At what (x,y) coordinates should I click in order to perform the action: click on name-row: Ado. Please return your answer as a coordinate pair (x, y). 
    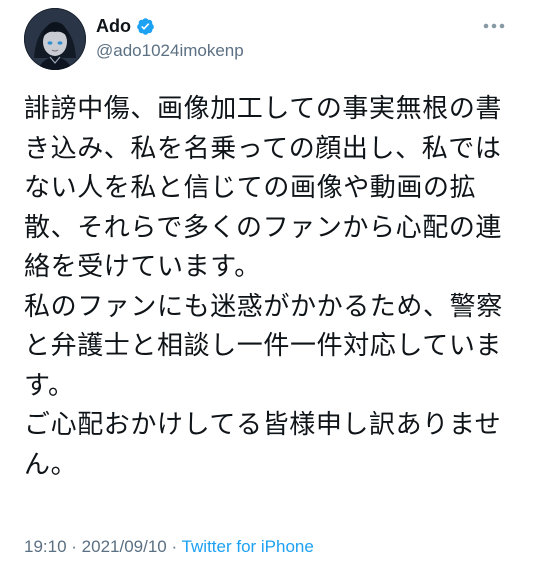
    Looking at the image, I should click on (170, 26).